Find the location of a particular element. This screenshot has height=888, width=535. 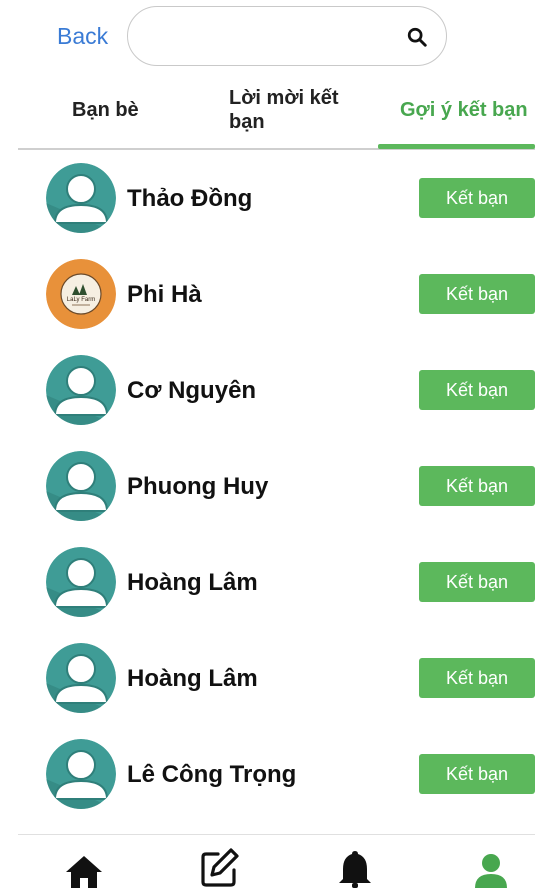

farm-logo-icon: LaLy Farm is located at coordinates (81, 294).